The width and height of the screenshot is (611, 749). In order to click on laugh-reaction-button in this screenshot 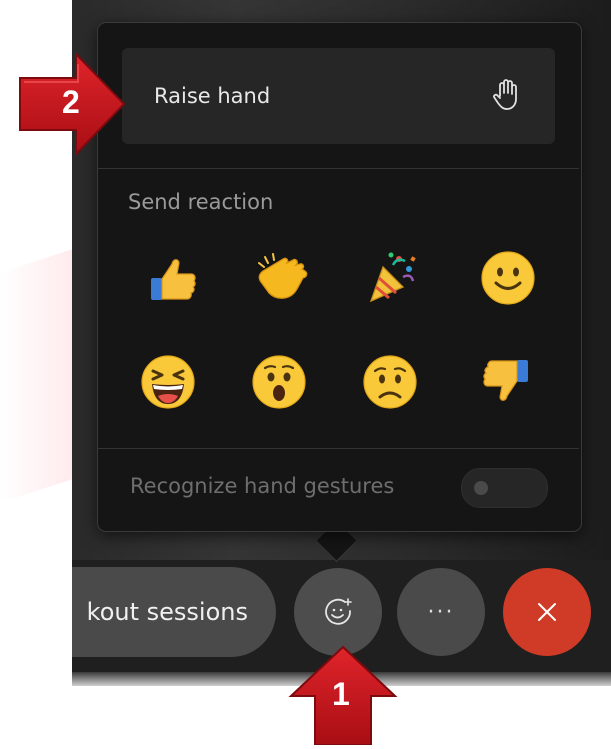, I will do `click(168, 382)`.